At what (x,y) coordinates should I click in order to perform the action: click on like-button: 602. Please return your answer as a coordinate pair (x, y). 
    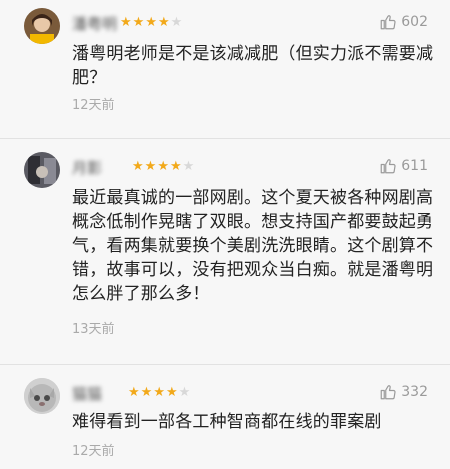
    Looking at the image, I should click on (403, 22).